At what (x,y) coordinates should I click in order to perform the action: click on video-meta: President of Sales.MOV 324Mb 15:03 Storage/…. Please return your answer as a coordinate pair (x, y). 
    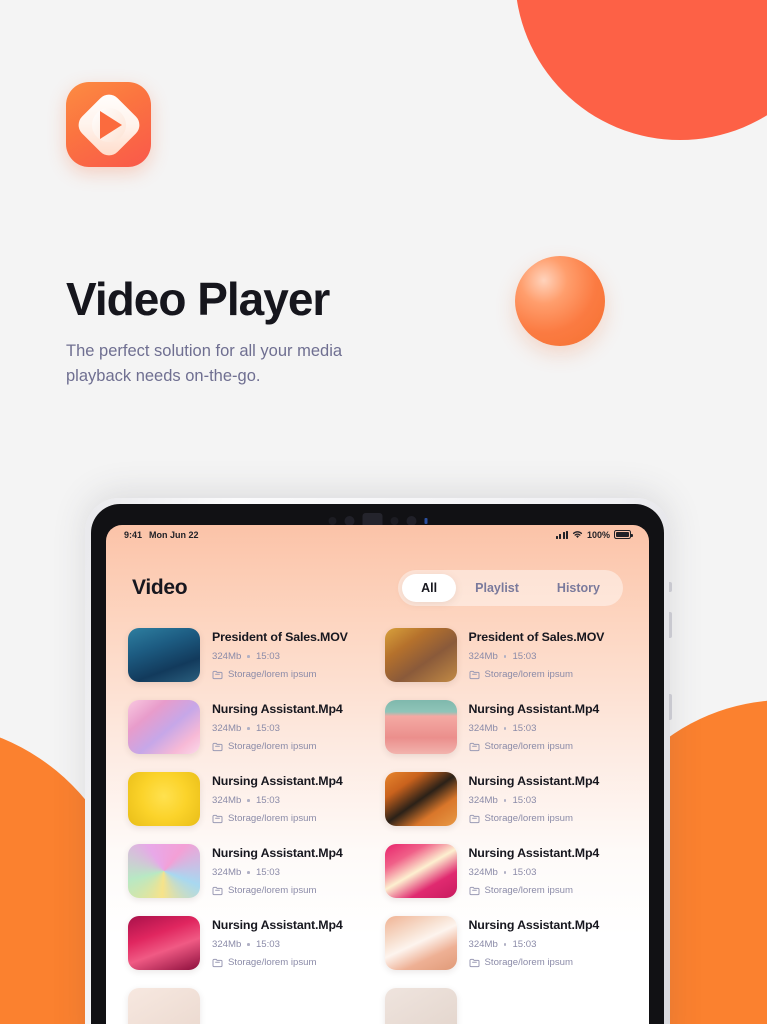
    Looking at the image, I should click on (280, 654).